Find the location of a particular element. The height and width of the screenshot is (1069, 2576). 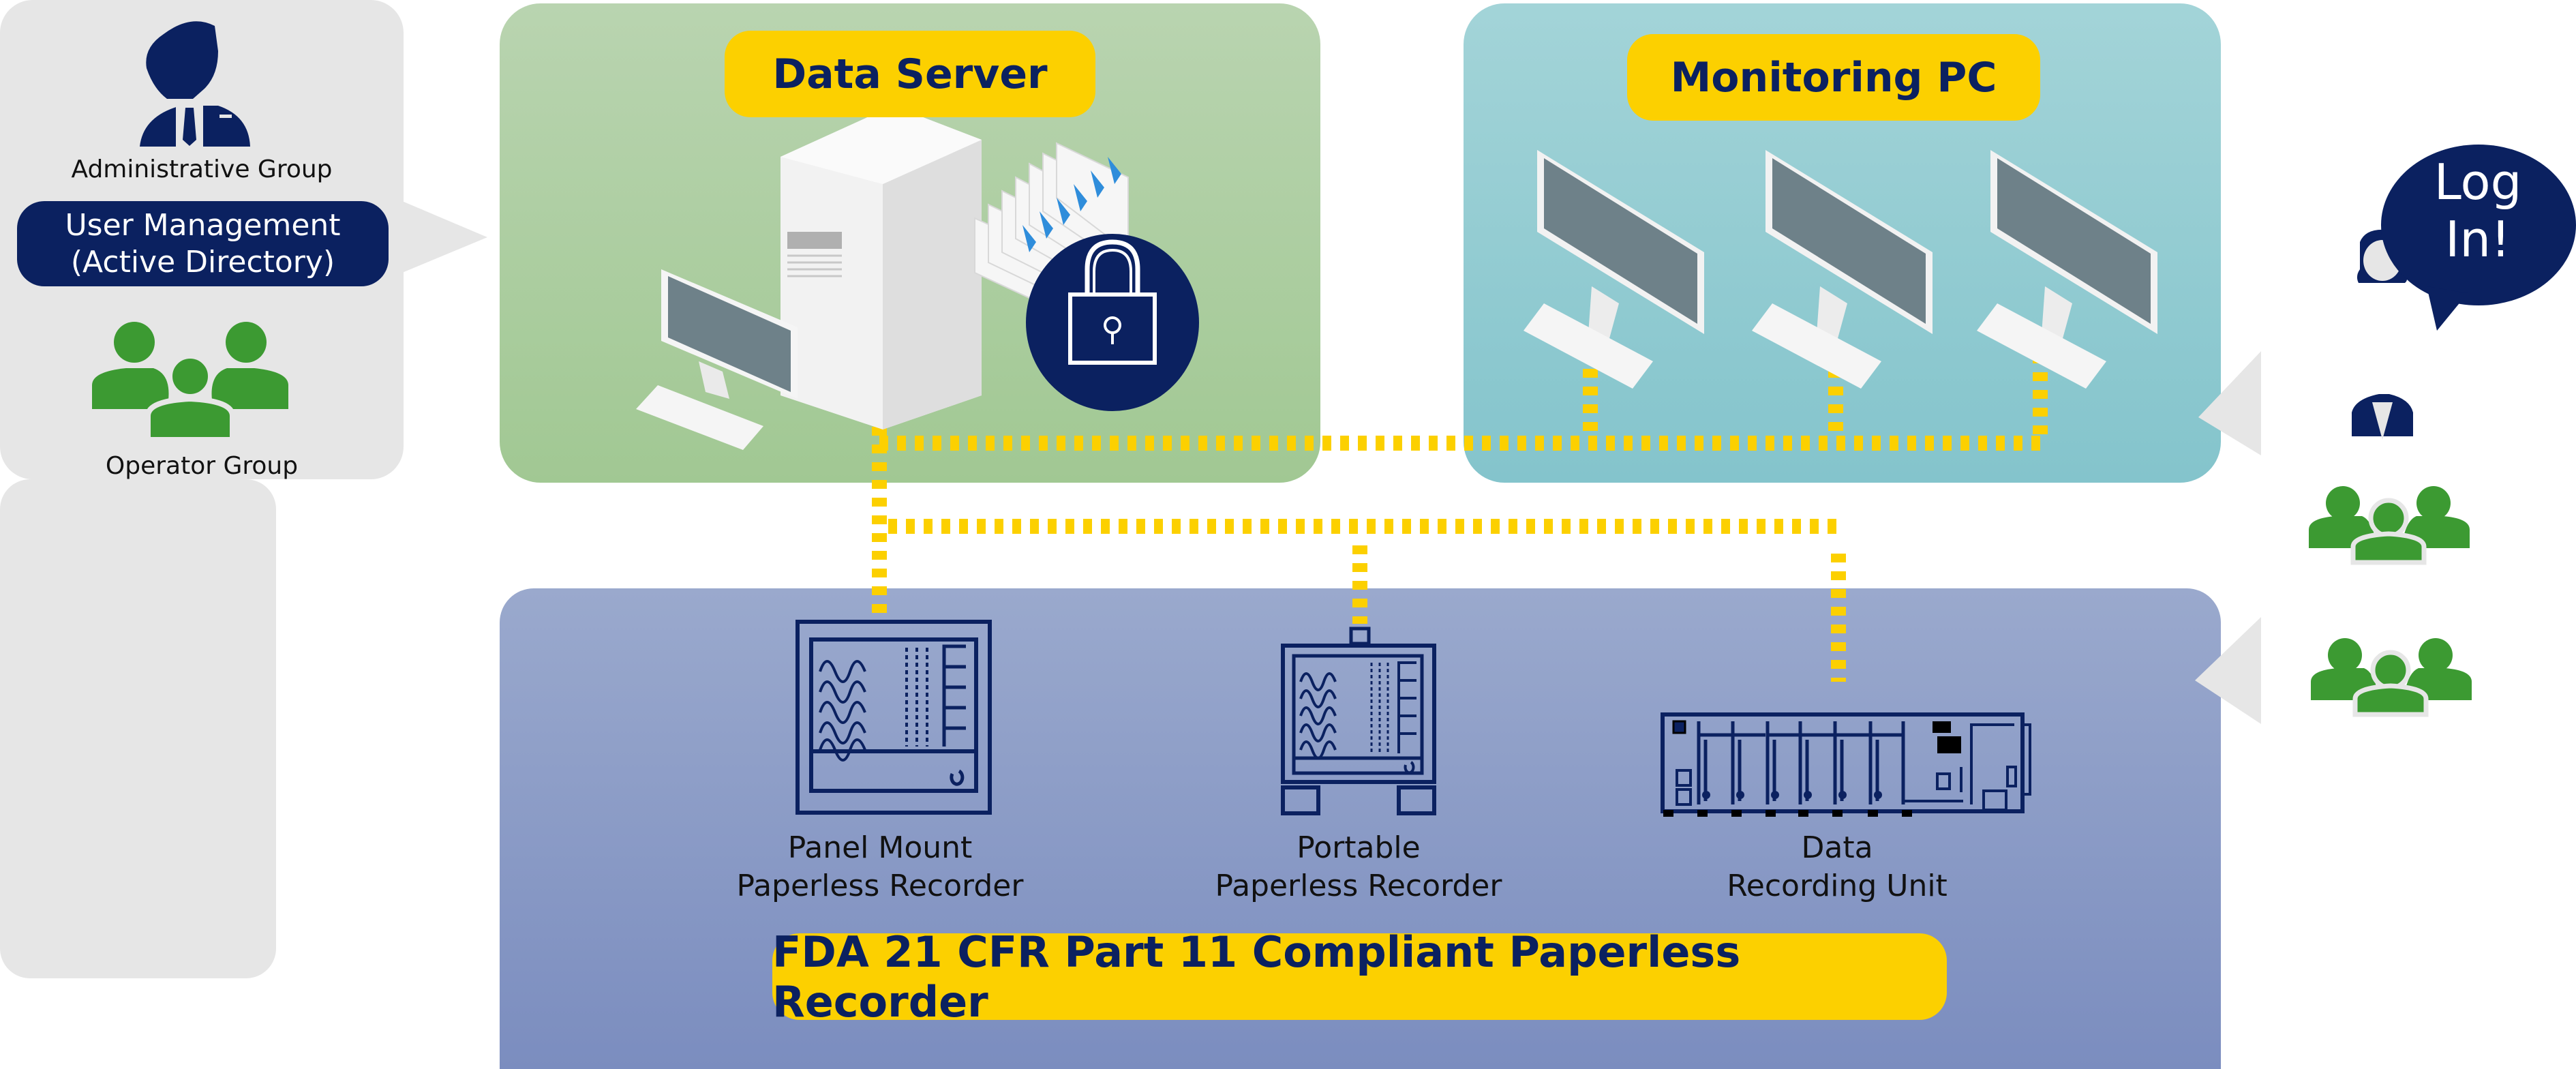

panel-recorder-label: Panel Mount Paperless Recorder is located at coordinates (880, 867).